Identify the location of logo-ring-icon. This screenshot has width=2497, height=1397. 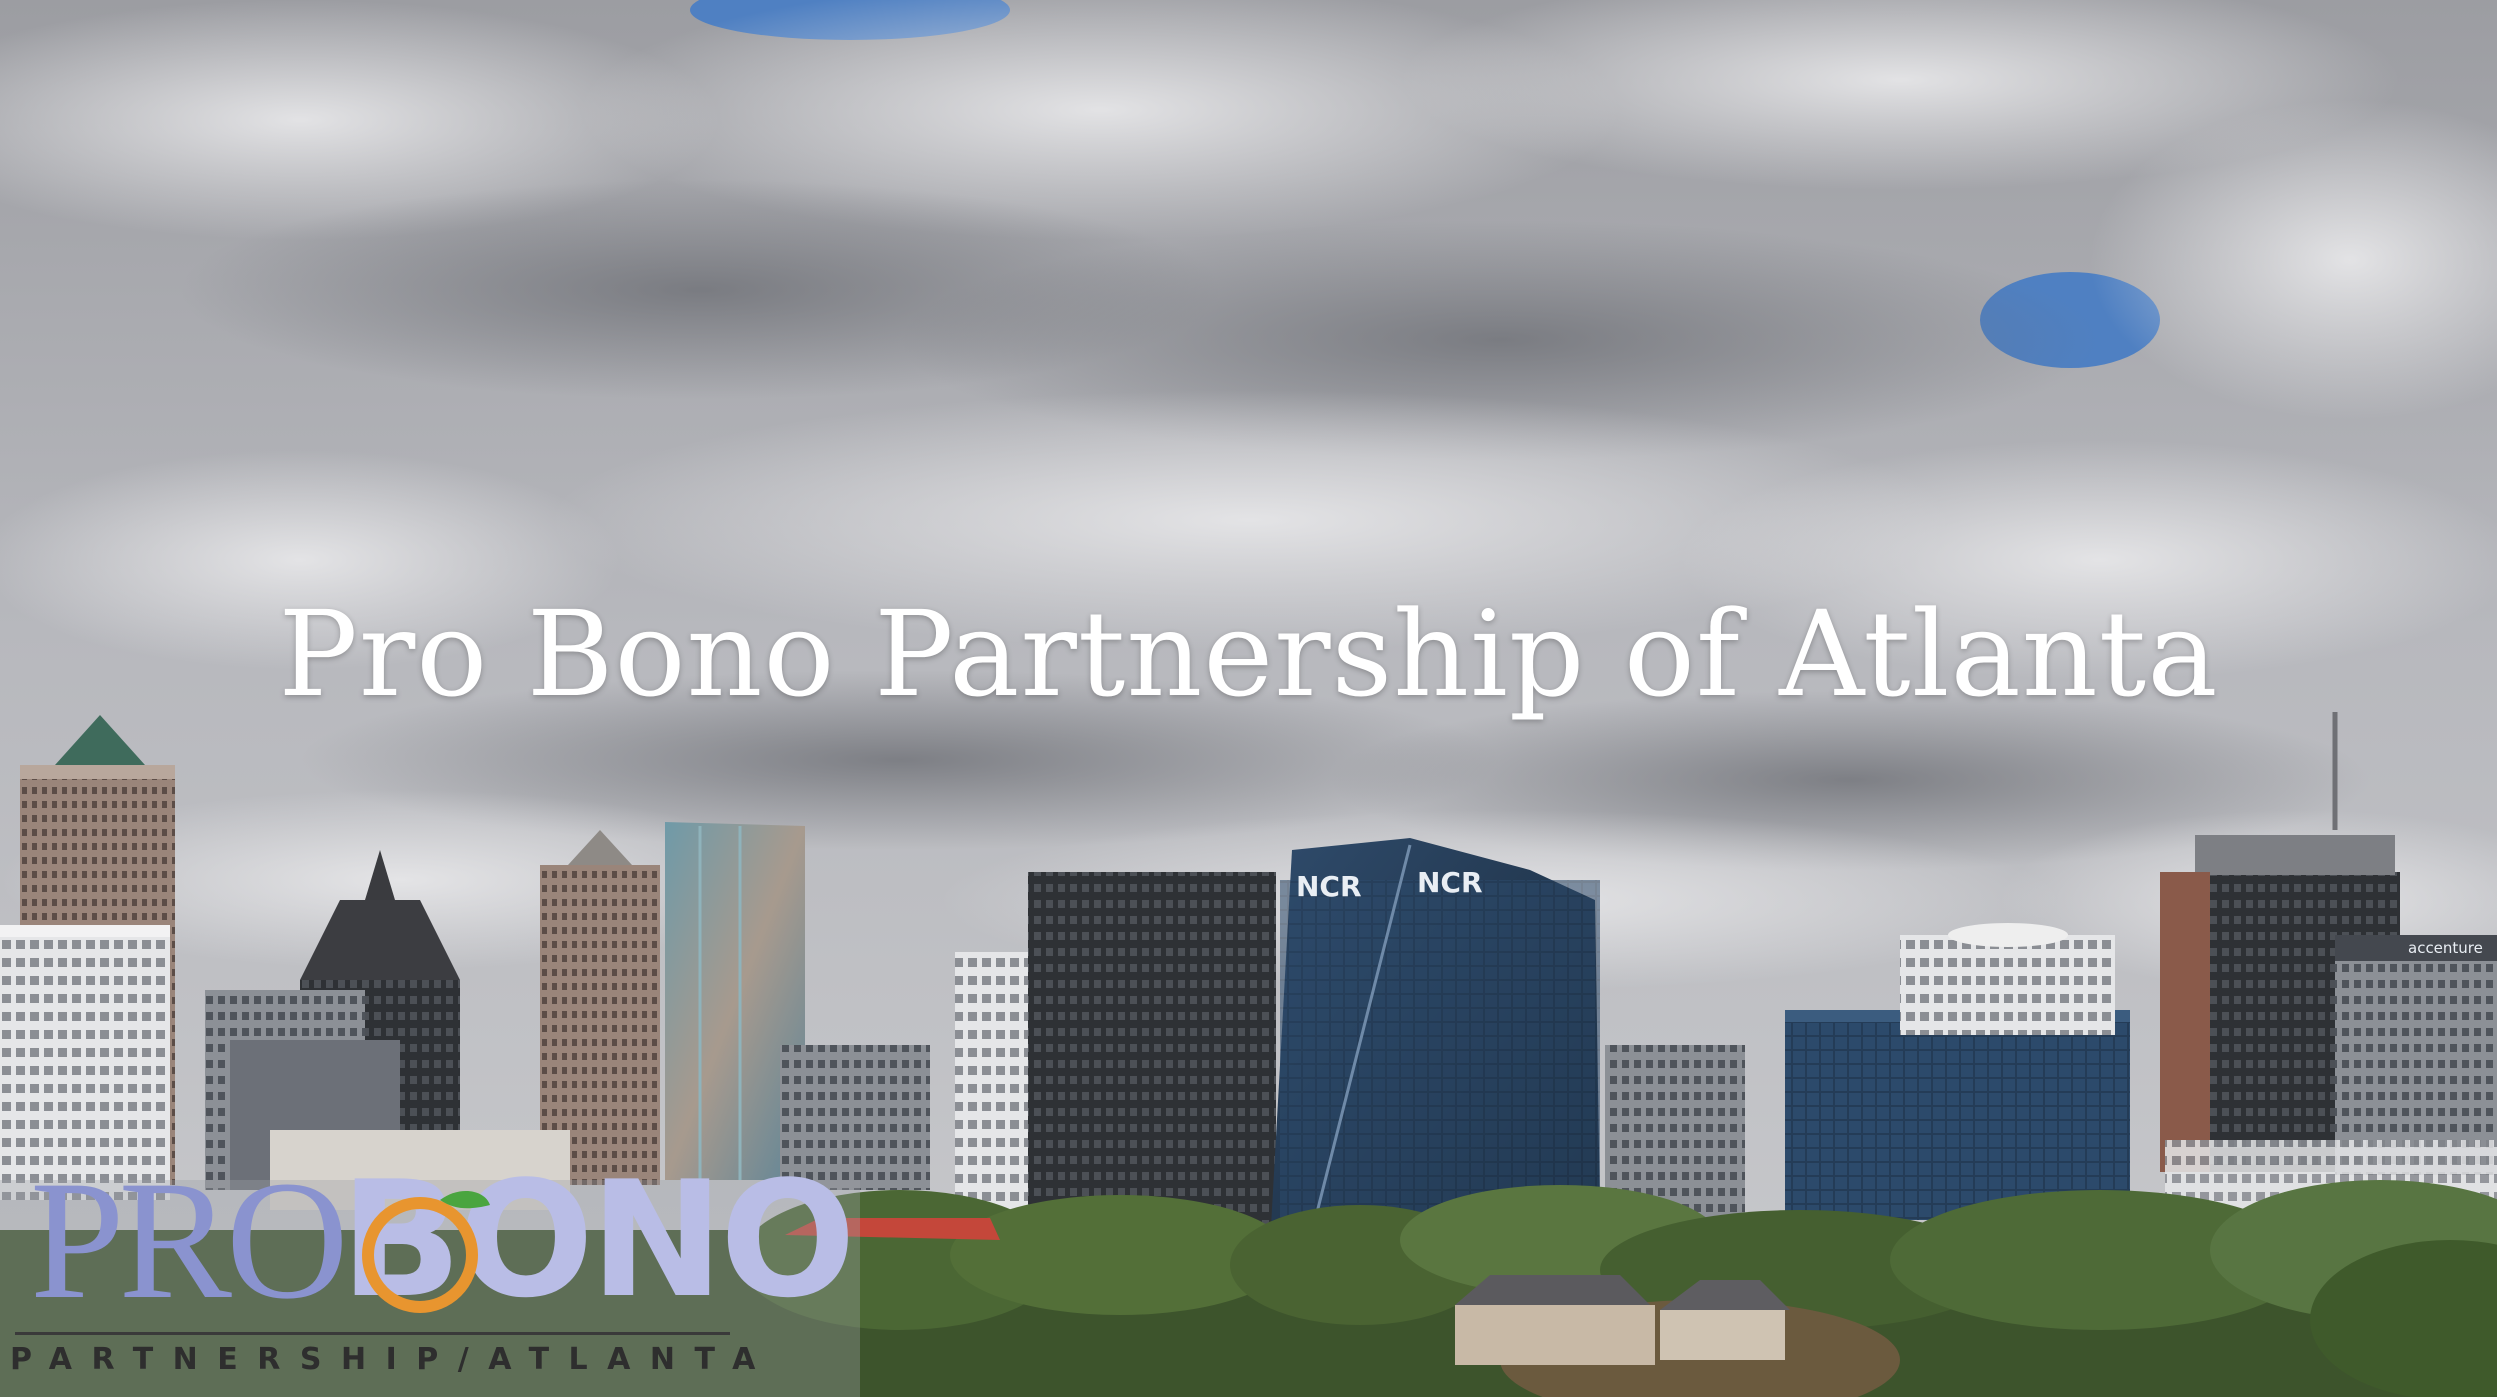
(426, 1251).